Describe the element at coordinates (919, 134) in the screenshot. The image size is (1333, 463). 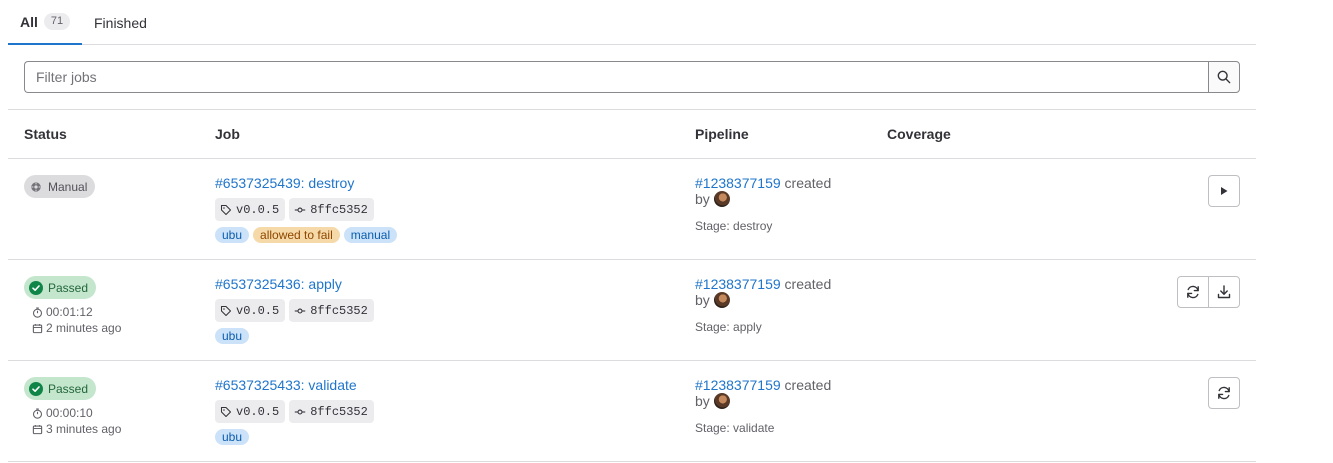
I see `column-header-coverage: Coverage` at that location.